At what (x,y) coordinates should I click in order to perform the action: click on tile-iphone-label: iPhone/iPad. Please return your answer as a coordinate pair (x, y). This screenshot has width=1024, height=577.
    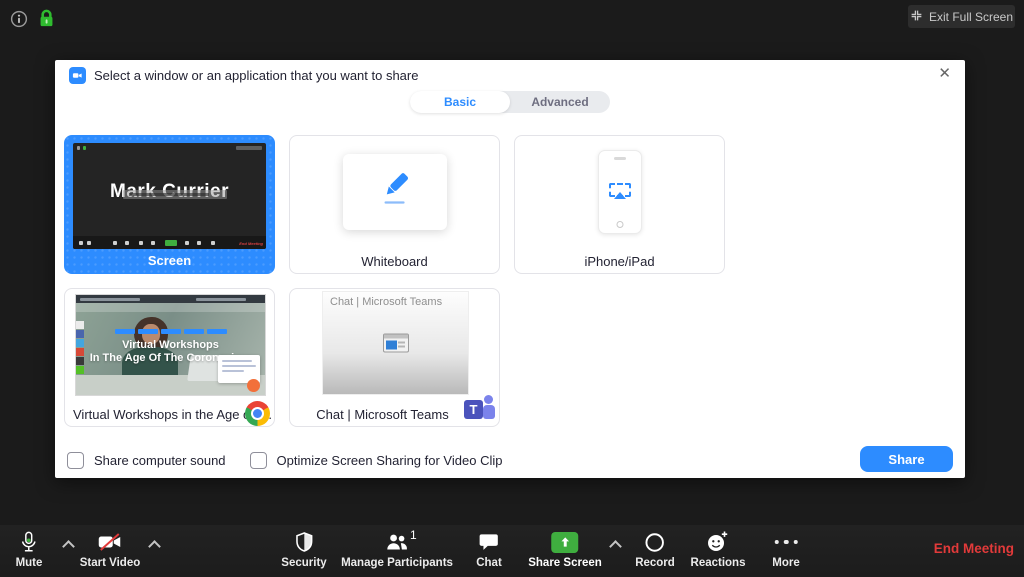
    Looking at the image, I should click on (619, 261).